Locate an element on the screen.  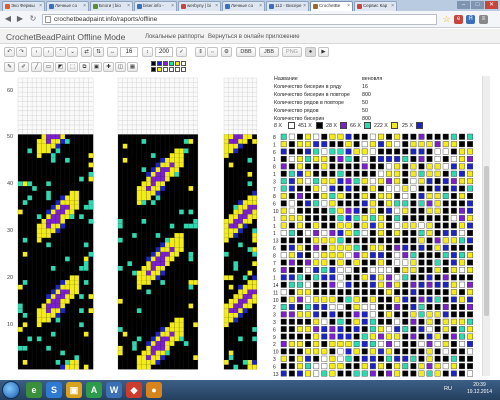
scrollbar is located at coordinates (486, 226).